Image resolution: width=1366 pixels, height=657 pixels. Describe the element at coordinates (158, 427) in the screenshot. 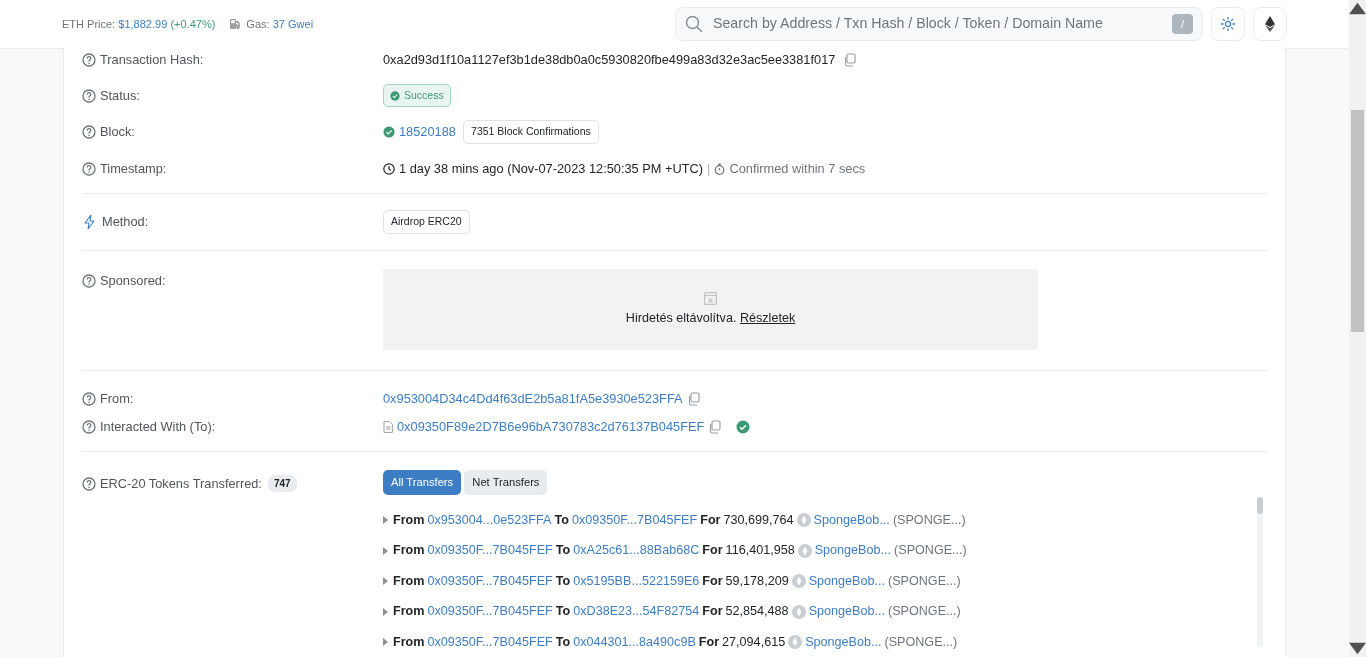

I see `field-label: Interacted With (To):` at that location.